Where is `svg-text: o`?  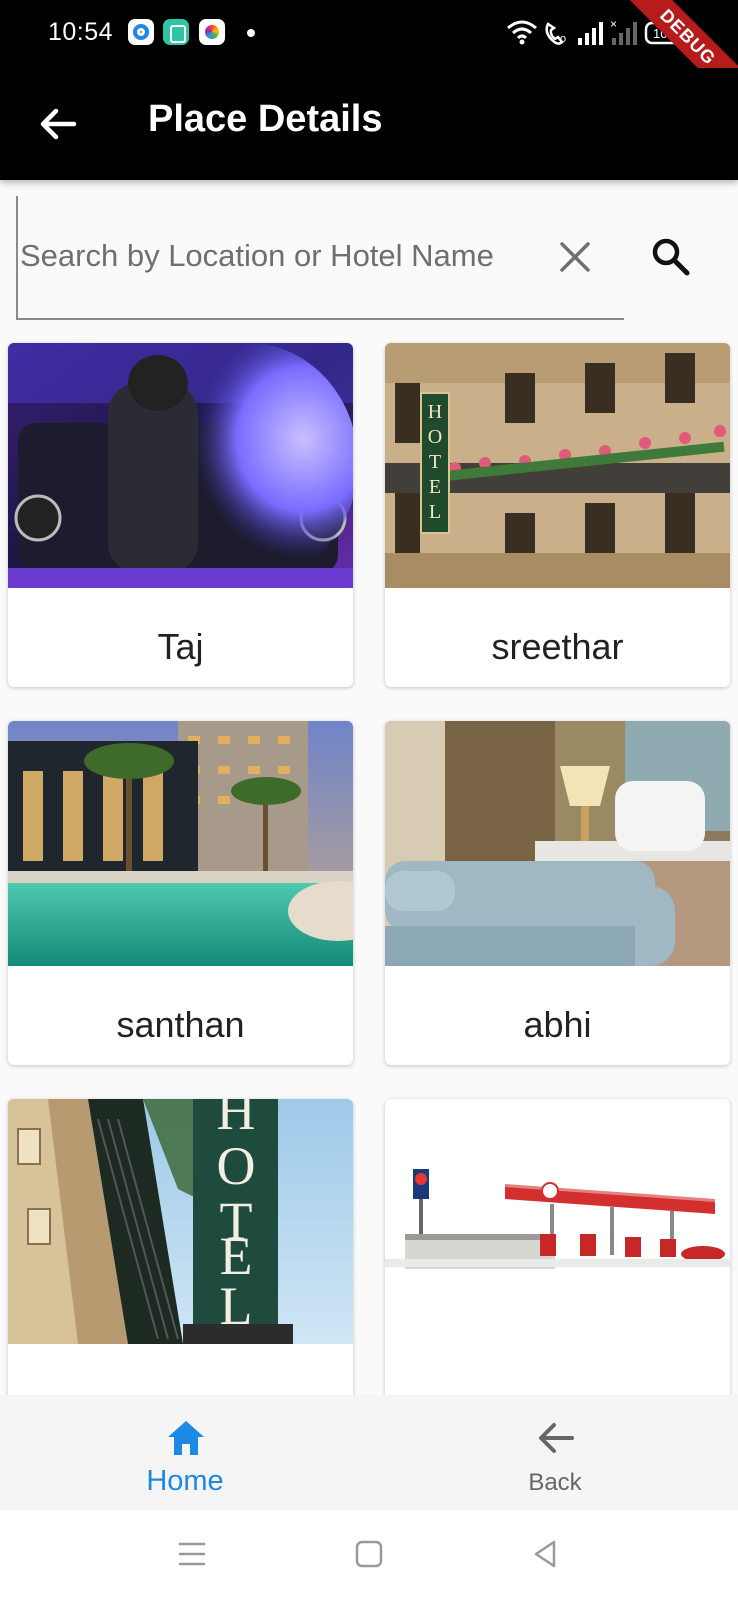 svg-text: o is located at coordinates (563, 39).